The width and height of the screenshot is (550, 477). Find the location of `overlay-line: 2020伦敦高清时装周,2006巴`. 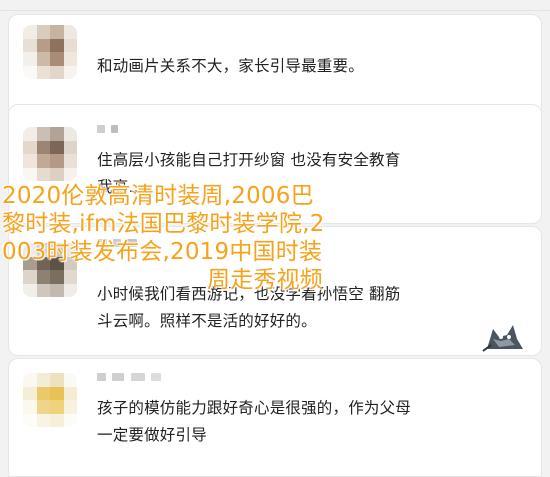

overlay-line: 2020伦敦高清时装周,2006巴 is located at coordinates (158, 196).